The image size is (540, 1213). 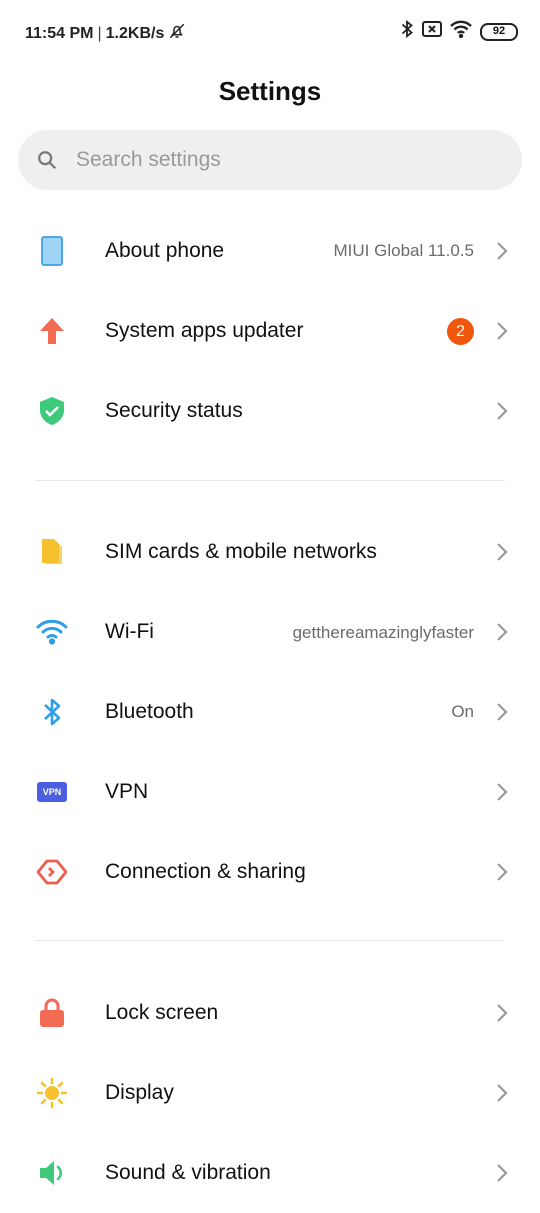 What do you see at coordinates (162, 1012) in the screenshot?
I see `item-label: Lock screen` at bounding box center [162, 1012].